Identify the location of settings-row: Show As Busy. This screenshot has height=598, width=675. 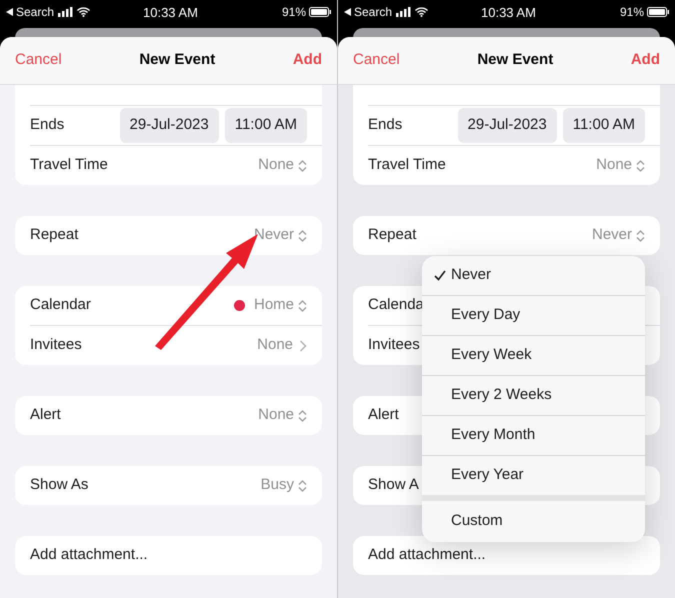
(168, 485).